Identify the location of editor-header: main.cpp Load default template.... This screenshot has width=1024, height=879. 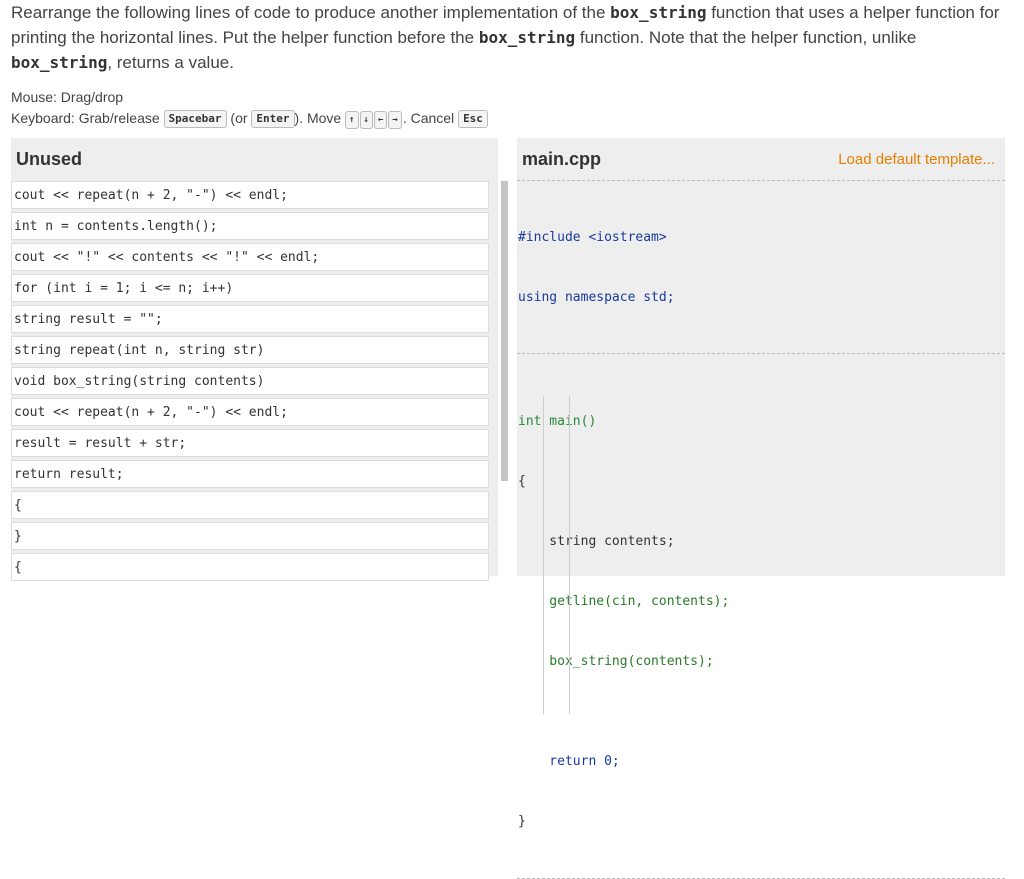
(761, 159).